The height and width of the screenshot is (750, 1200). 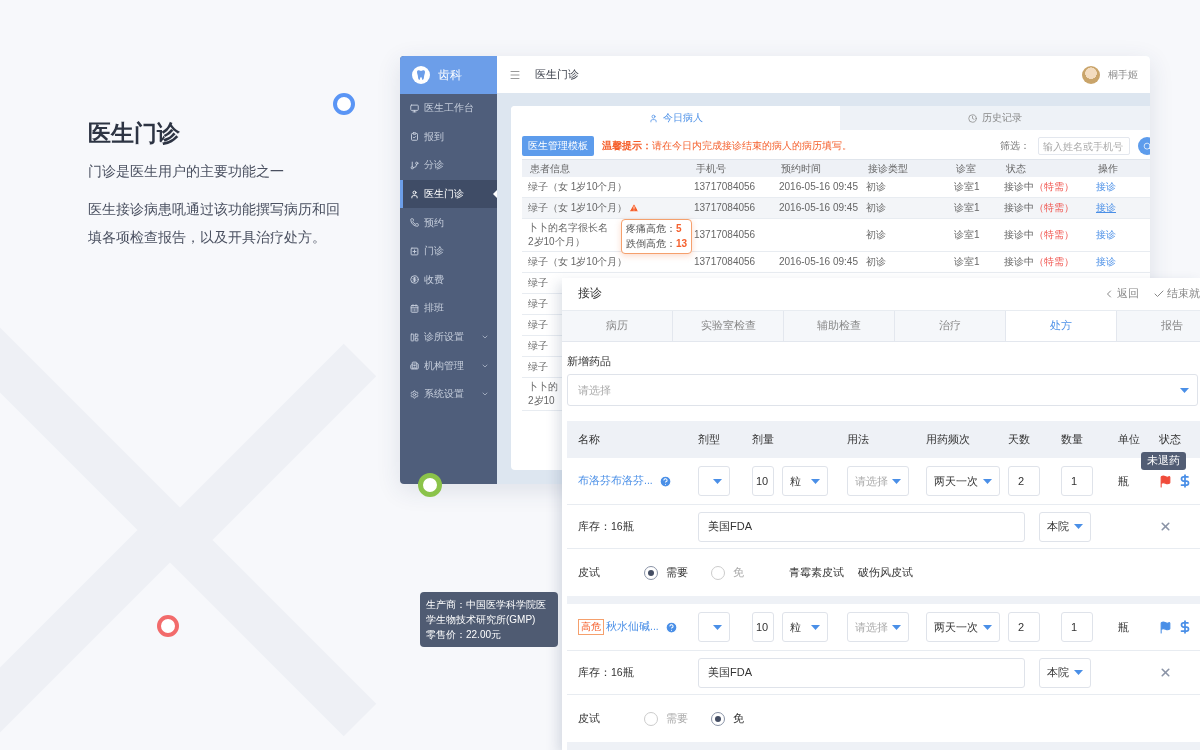 What do you see at coordinates (1121, 293) in the screenshot?
I see `back-button: 返回` at bounding box center [1121, 293].